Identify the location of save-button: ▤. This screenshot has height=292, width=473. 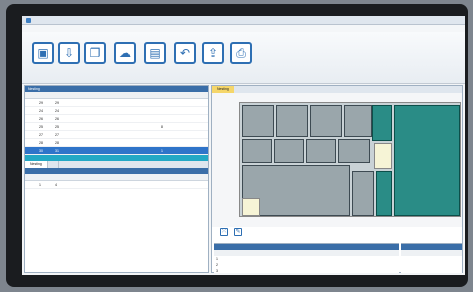
(155, 53).